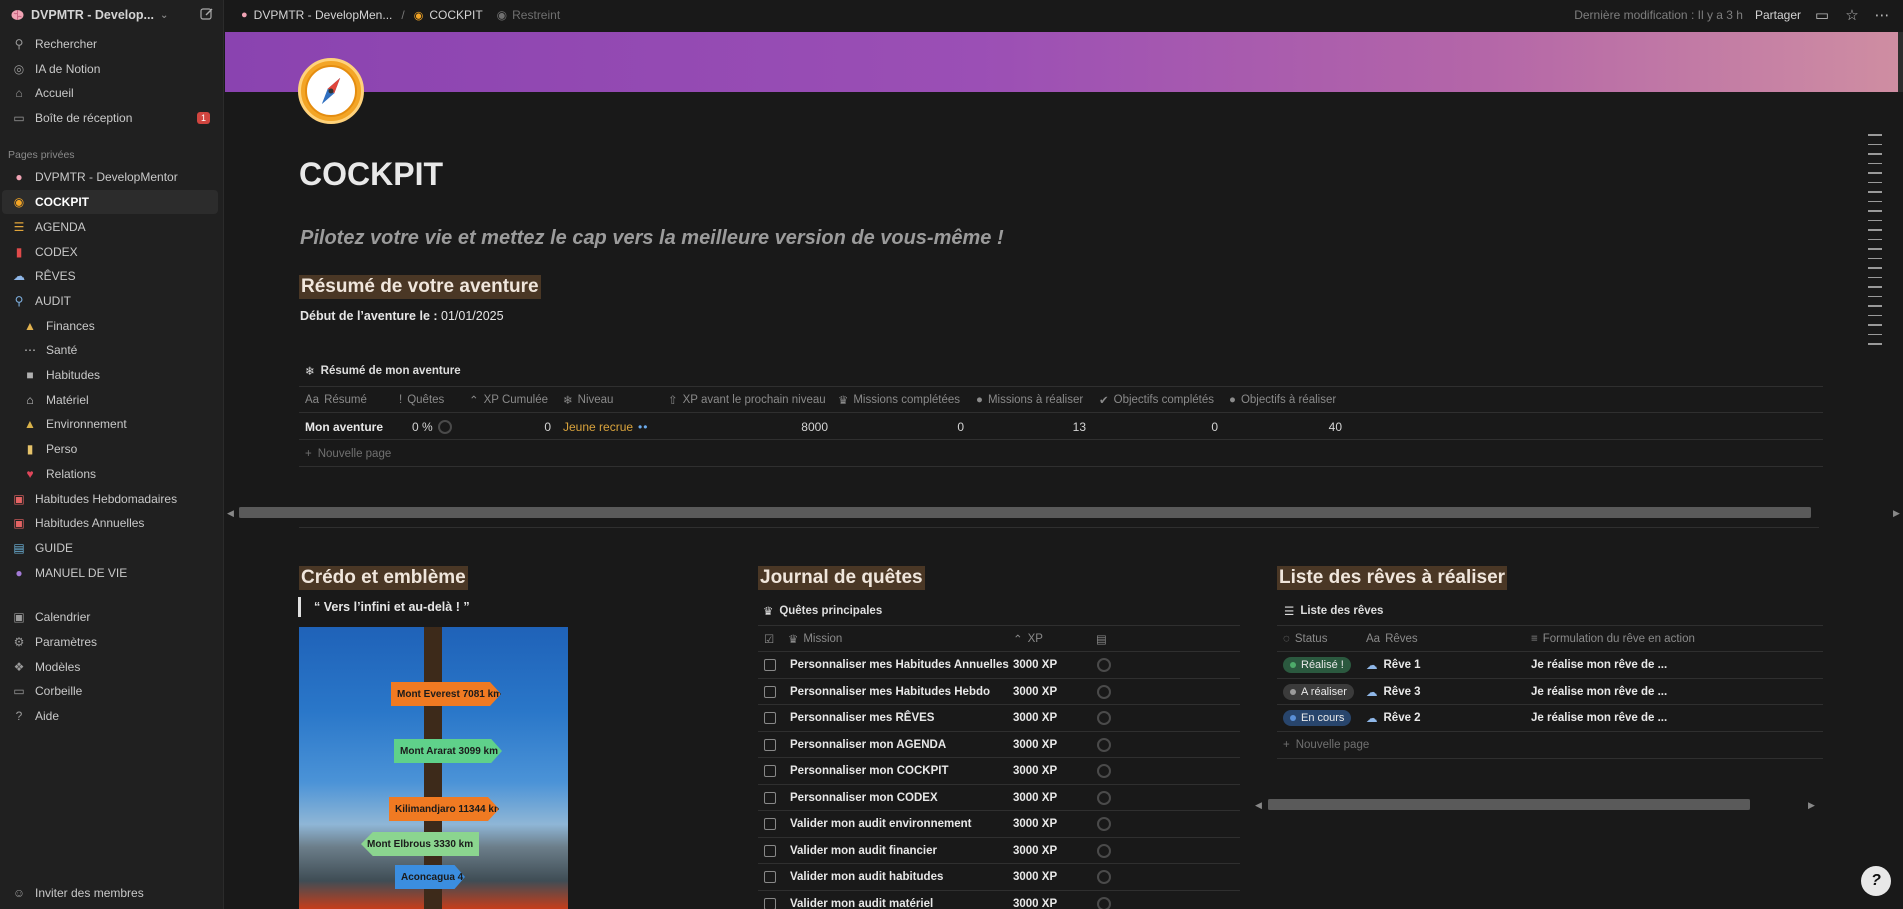 This screenshot has width=1903, height=909. What do you see at coordinates (900, 718) in the screenshot?
I see `quest-mission: Personnaliser mes RÊVES` at bounding box center [900, 718].